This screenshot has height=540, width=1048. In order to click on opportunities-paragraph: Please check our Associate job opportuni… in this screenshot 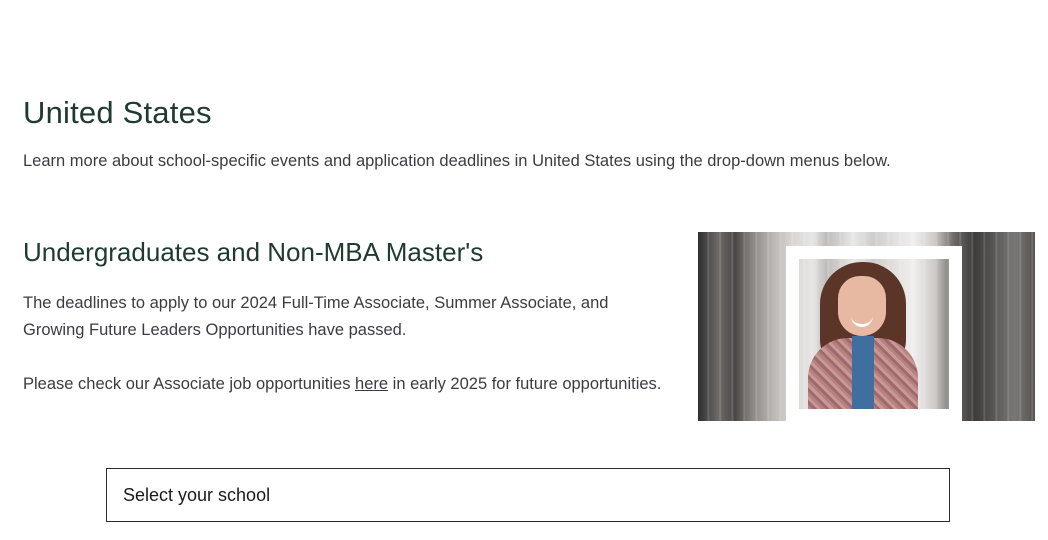, I will do `click(348, 384)`.